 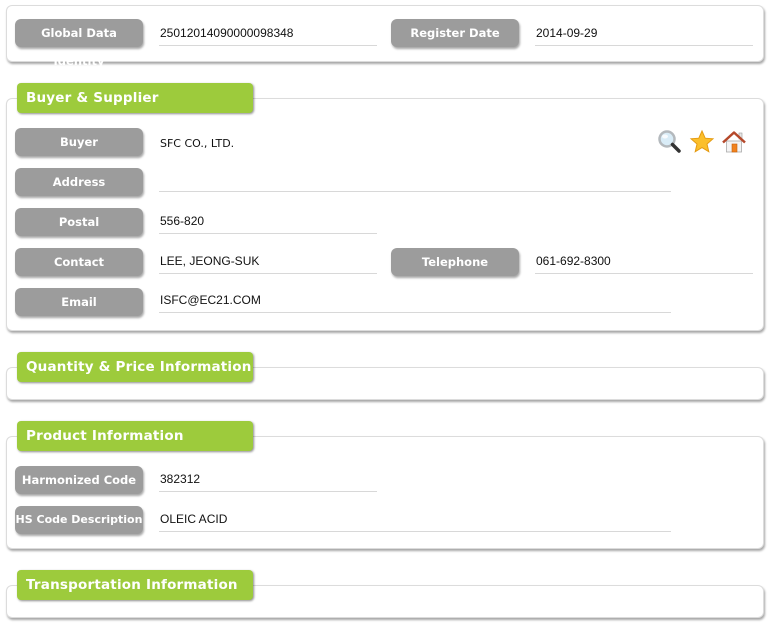 What do you see at coordinates (644, 263) in the screenshot?
I see `telephone-value: 061-692-8300` at bounding box center [644, 263].